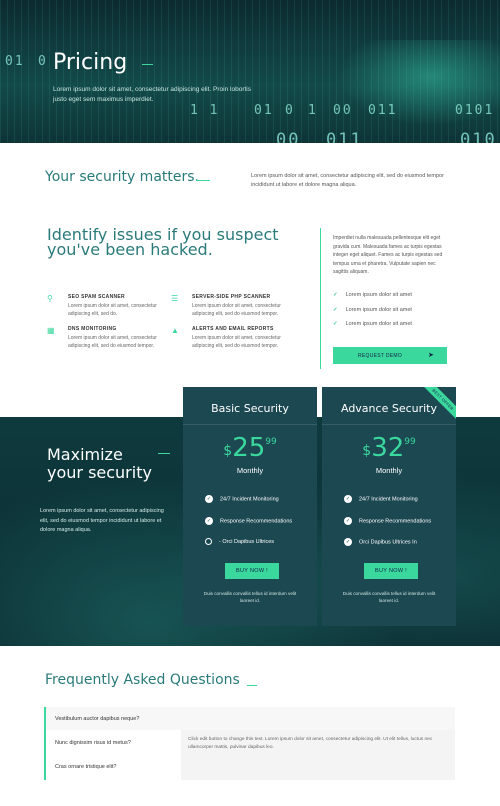 The width and height of the screenshot is (500, 806). Describe the element at coordinates (50, 298) in the screenshot. I see `search-icon: ⚲` at that location.